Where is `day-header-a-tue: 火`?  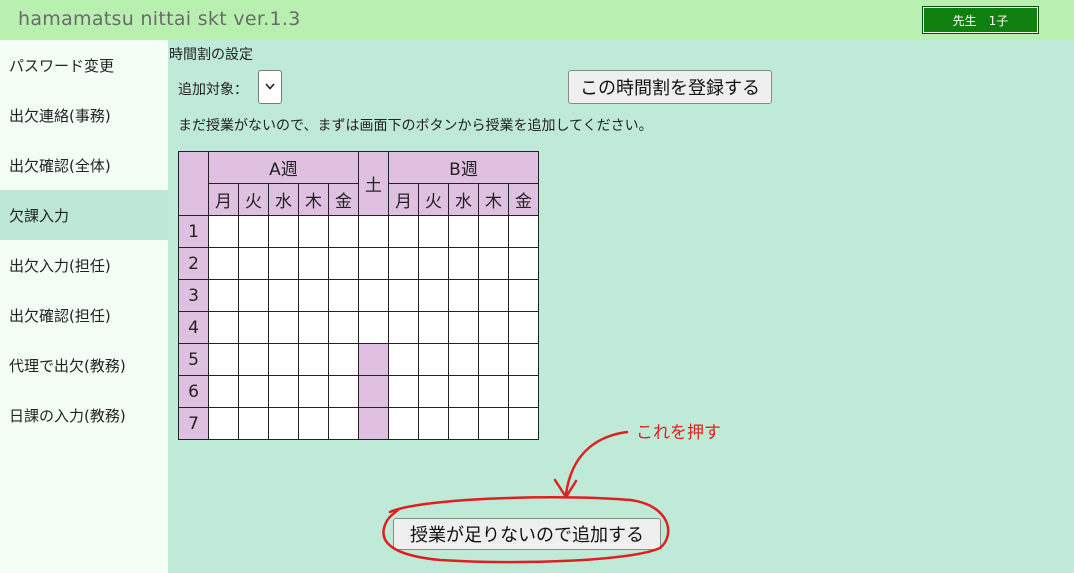
day-header-a-tue: 火 is located at coordinates (253, 199).